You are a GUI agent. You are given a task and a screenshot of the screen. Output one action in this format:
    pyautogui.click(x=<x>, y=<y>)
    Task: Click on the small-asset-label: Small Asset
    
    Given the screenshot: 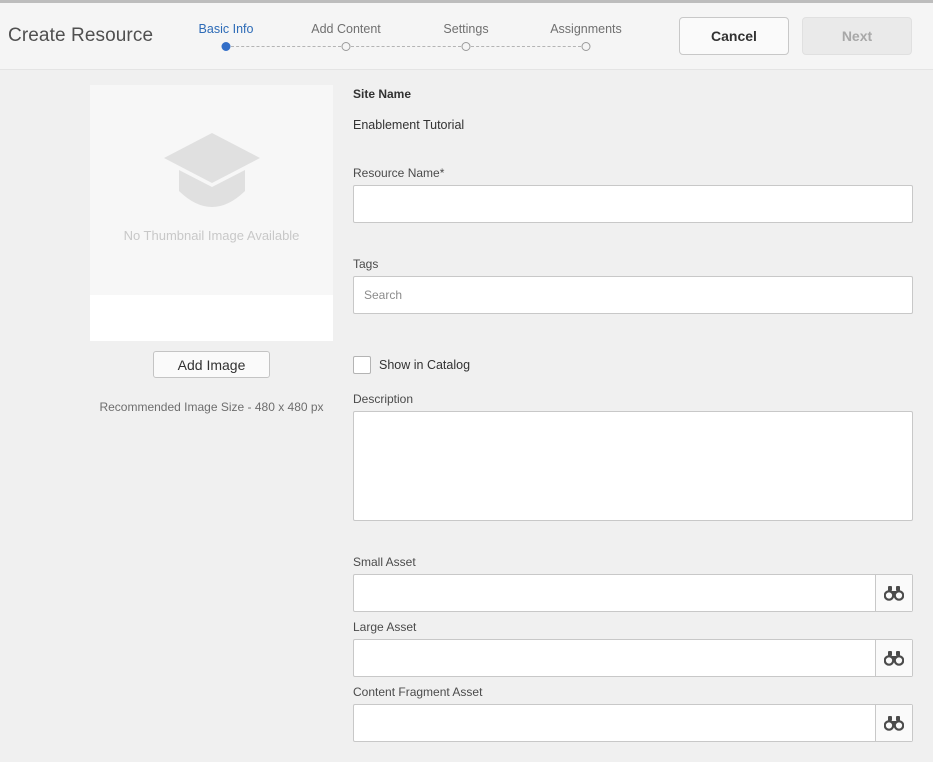 What is the action you would take?
    pyautogui.click(x=384, y=562)
    